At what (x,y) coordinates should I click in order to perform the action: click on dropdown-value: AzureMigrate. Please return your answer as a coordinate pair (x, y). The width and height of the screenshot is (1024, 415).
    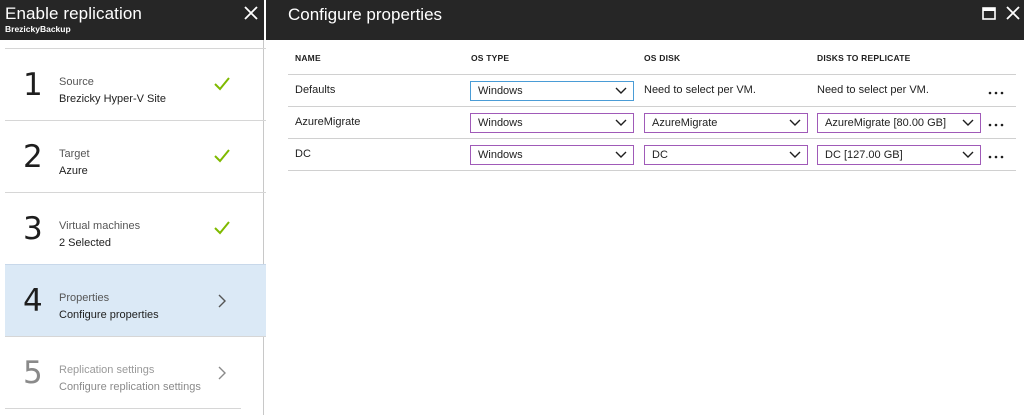
    Looking at the image, I should click on (685, 123).